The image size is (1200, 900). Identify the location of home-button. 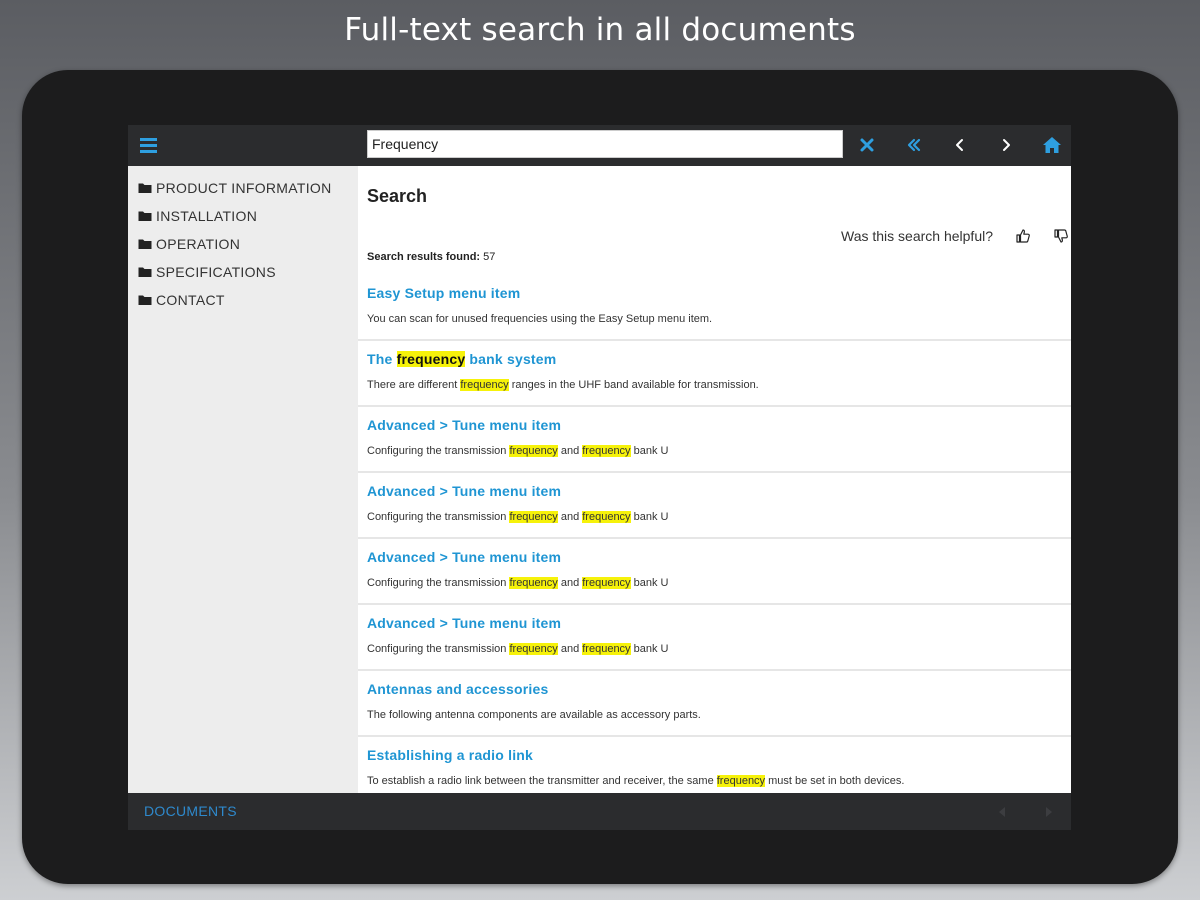
(1052, 145).